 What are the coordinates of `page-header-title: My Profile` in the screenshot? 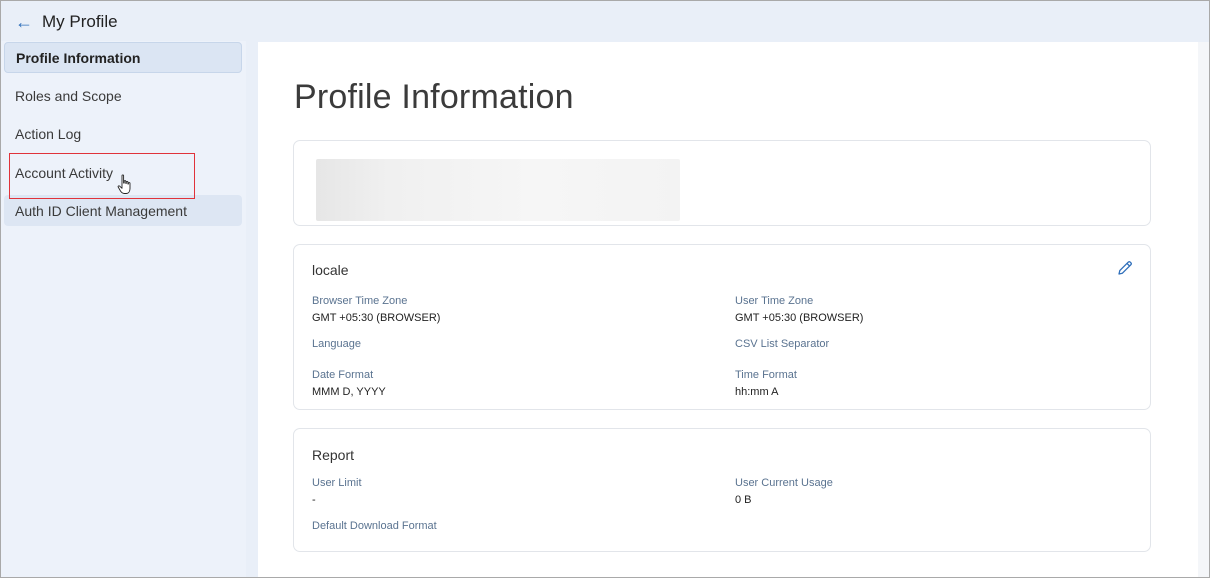 It's located at (80, 21).